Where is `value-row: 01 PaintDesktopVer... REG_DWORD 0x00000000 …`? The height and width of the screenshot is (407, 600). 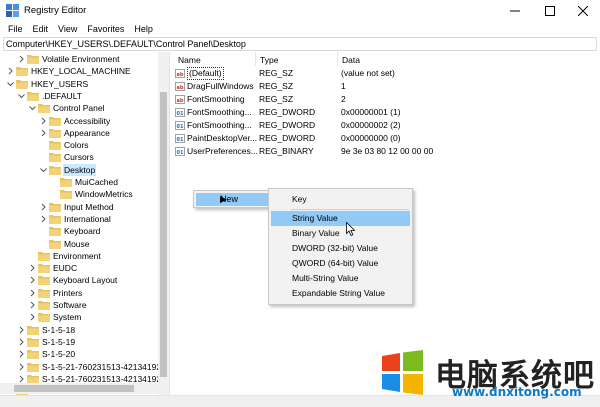 value-row: 01 PaintDesktopVer... REG_DWORD 0x00000000 … is located at coordinates (385, 138).